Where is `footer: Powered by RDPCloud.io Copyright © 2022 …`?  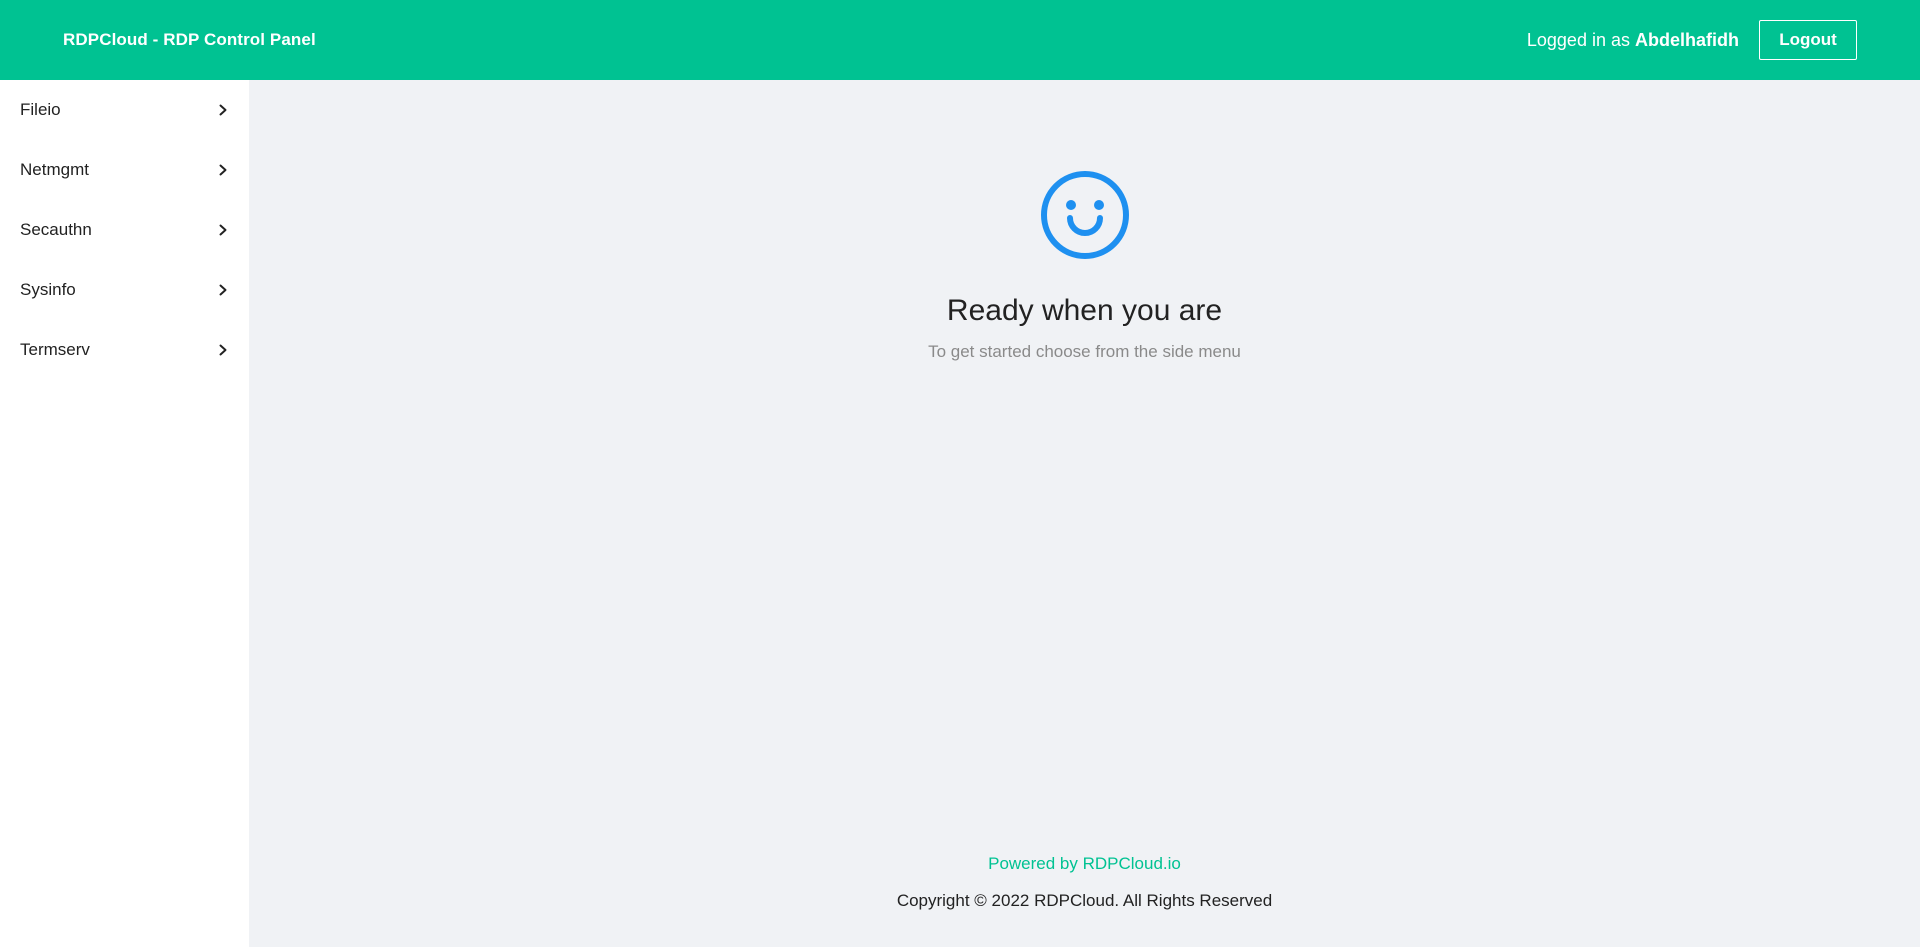 footer: Powered by RDPCloud.io Copyright © 2022 … is located at coordinates (1084, 882).